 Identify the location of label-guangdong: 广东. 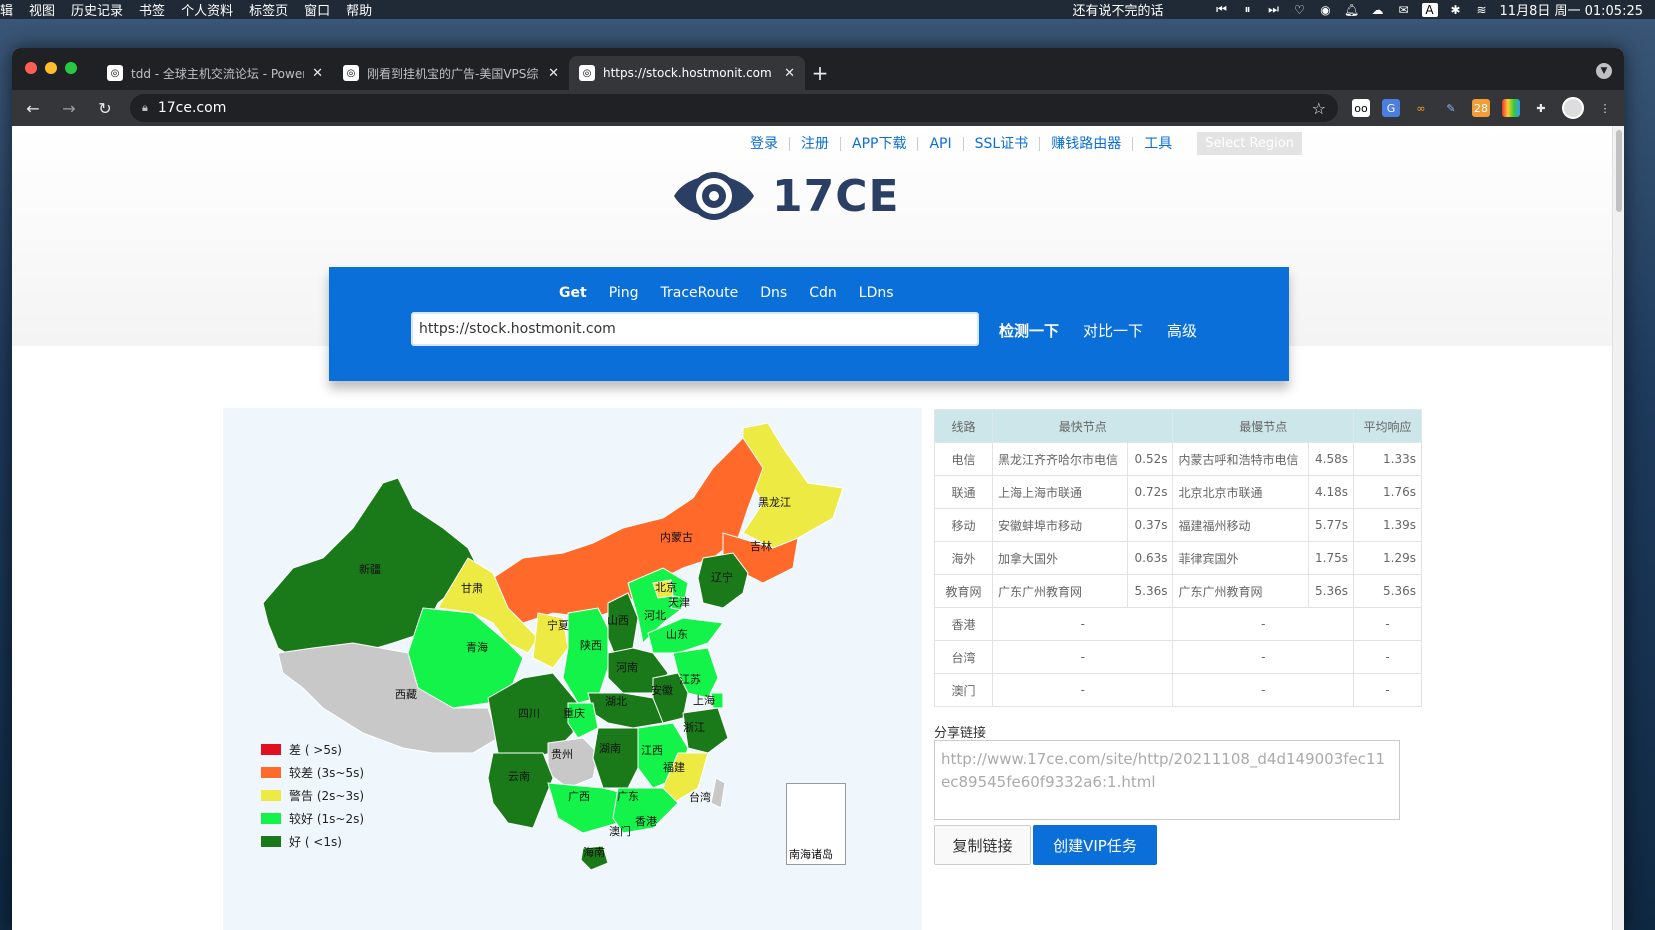
(628, 796).